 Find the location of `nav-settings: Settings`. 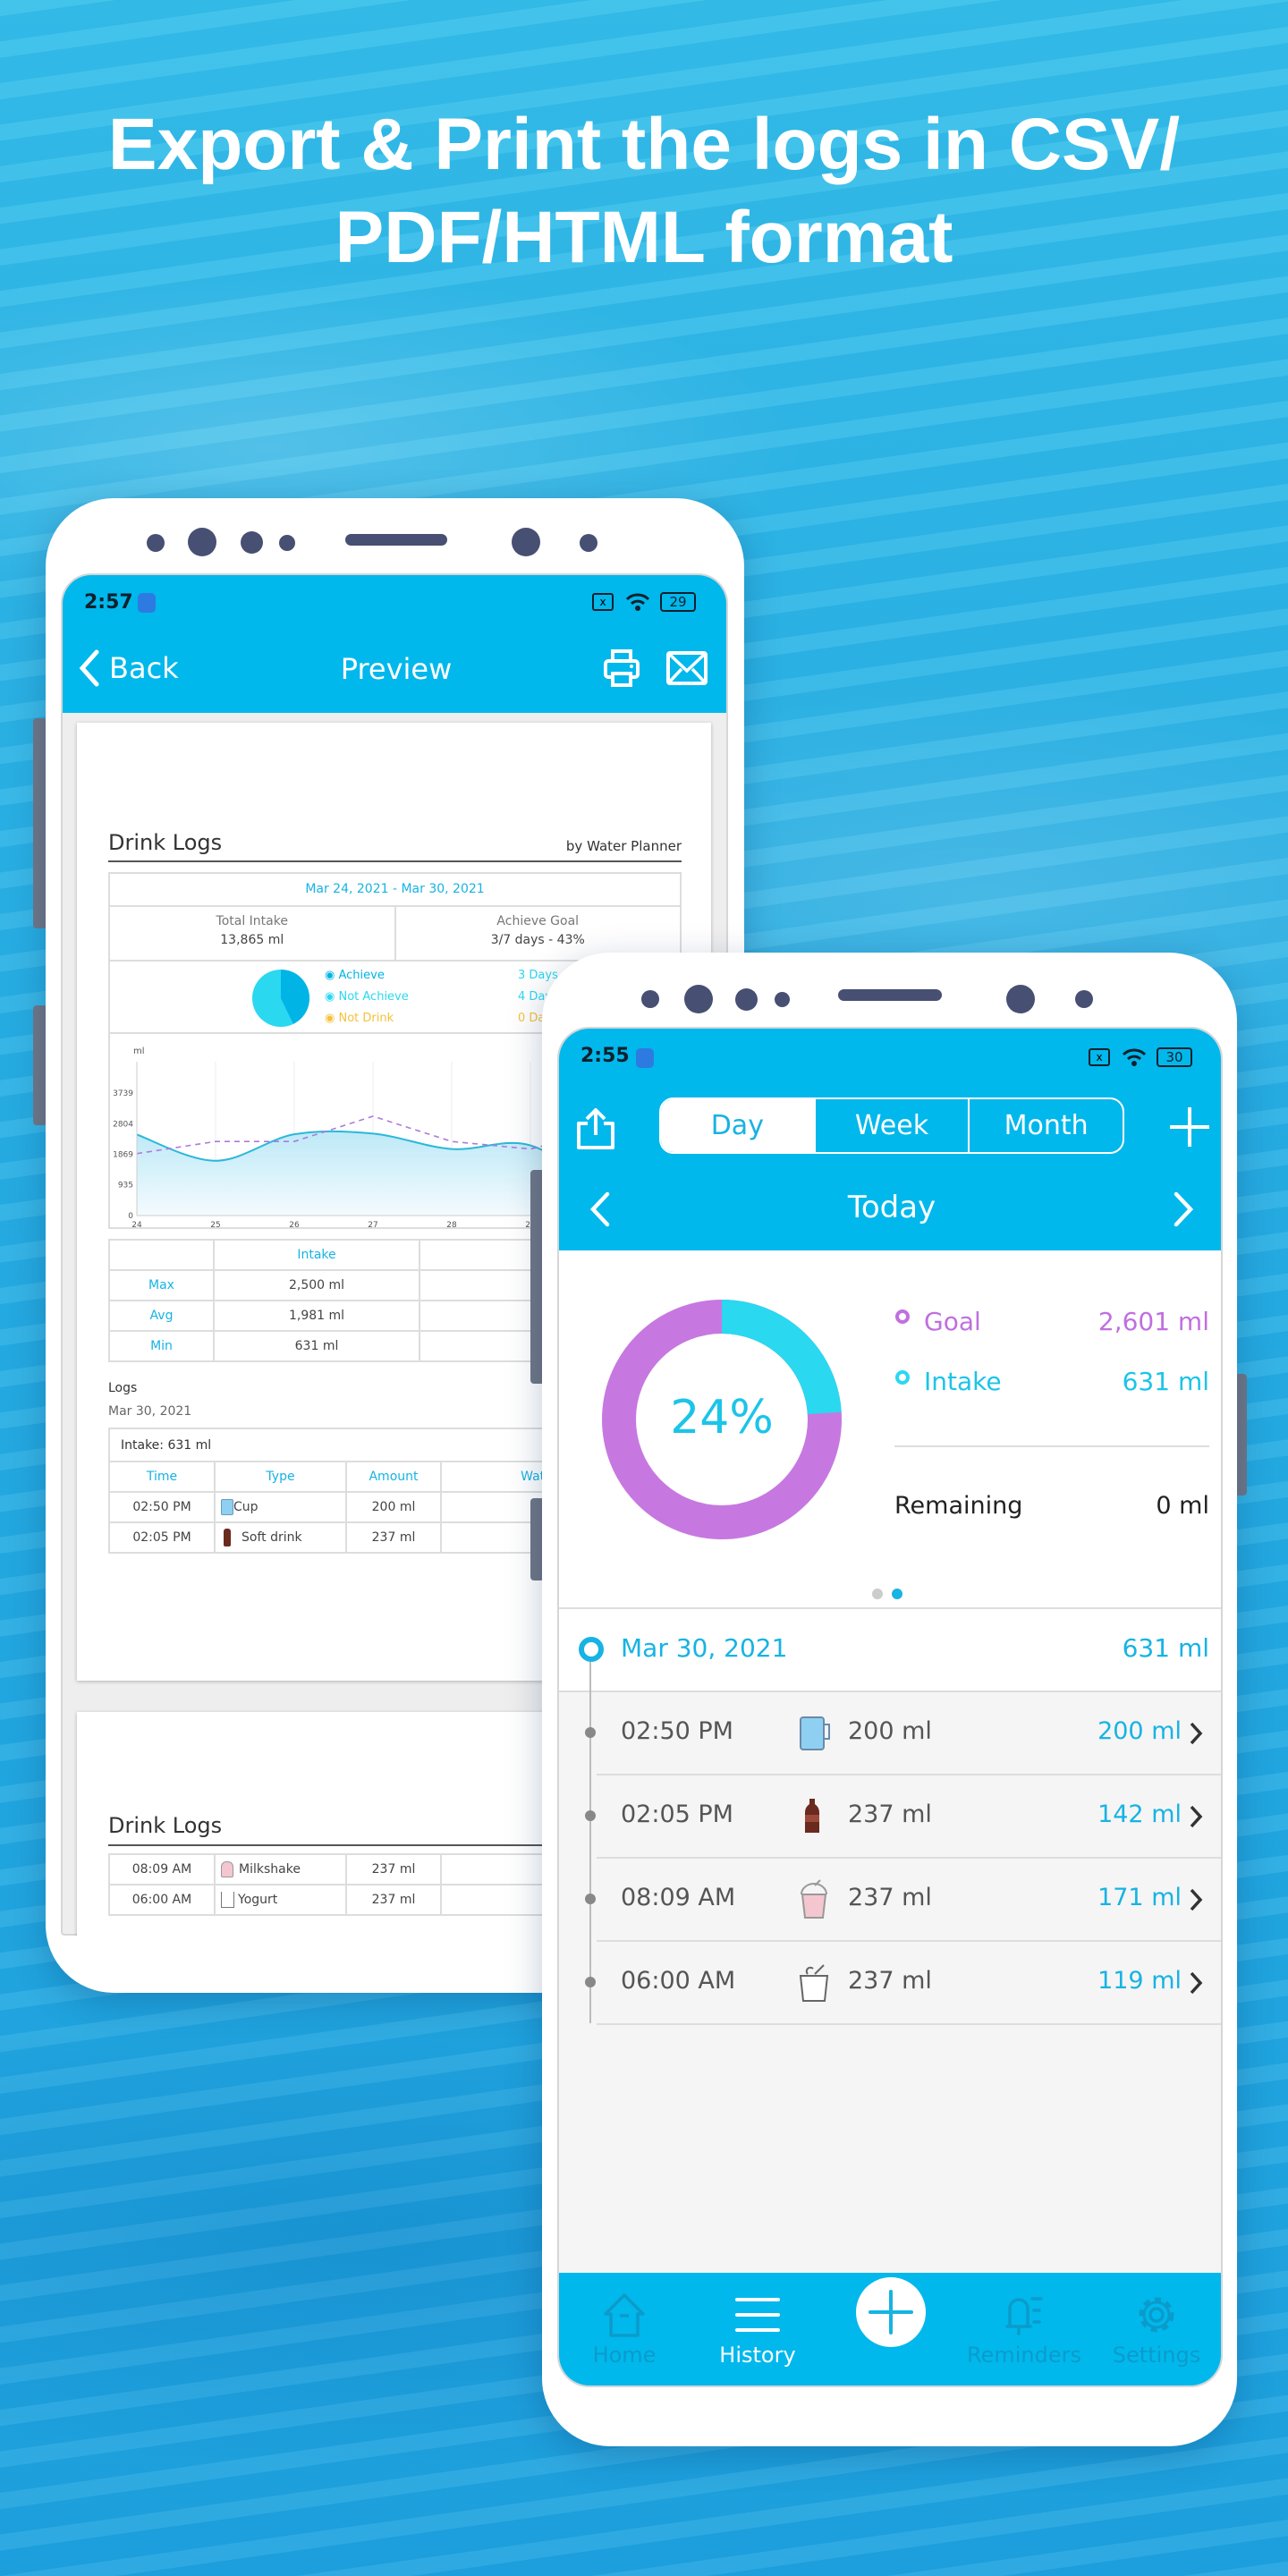

nav-settings: Settings is located at coordinates (1155, 2330).